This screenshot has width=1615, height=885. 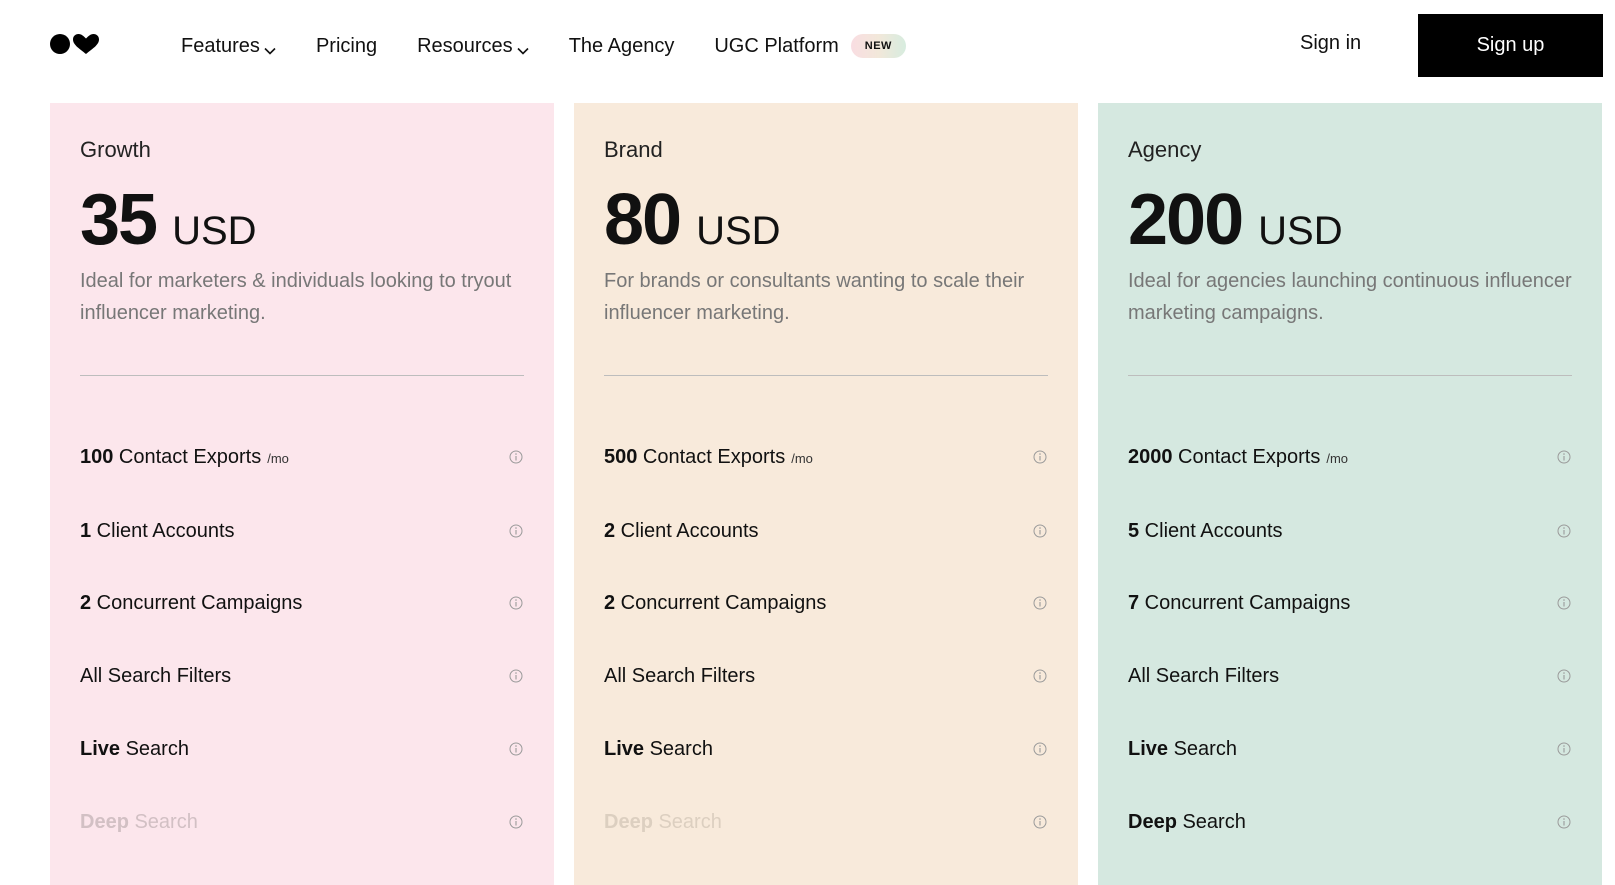 I want to click on nav-pricing: Pricing, so click(x=346, y=46).